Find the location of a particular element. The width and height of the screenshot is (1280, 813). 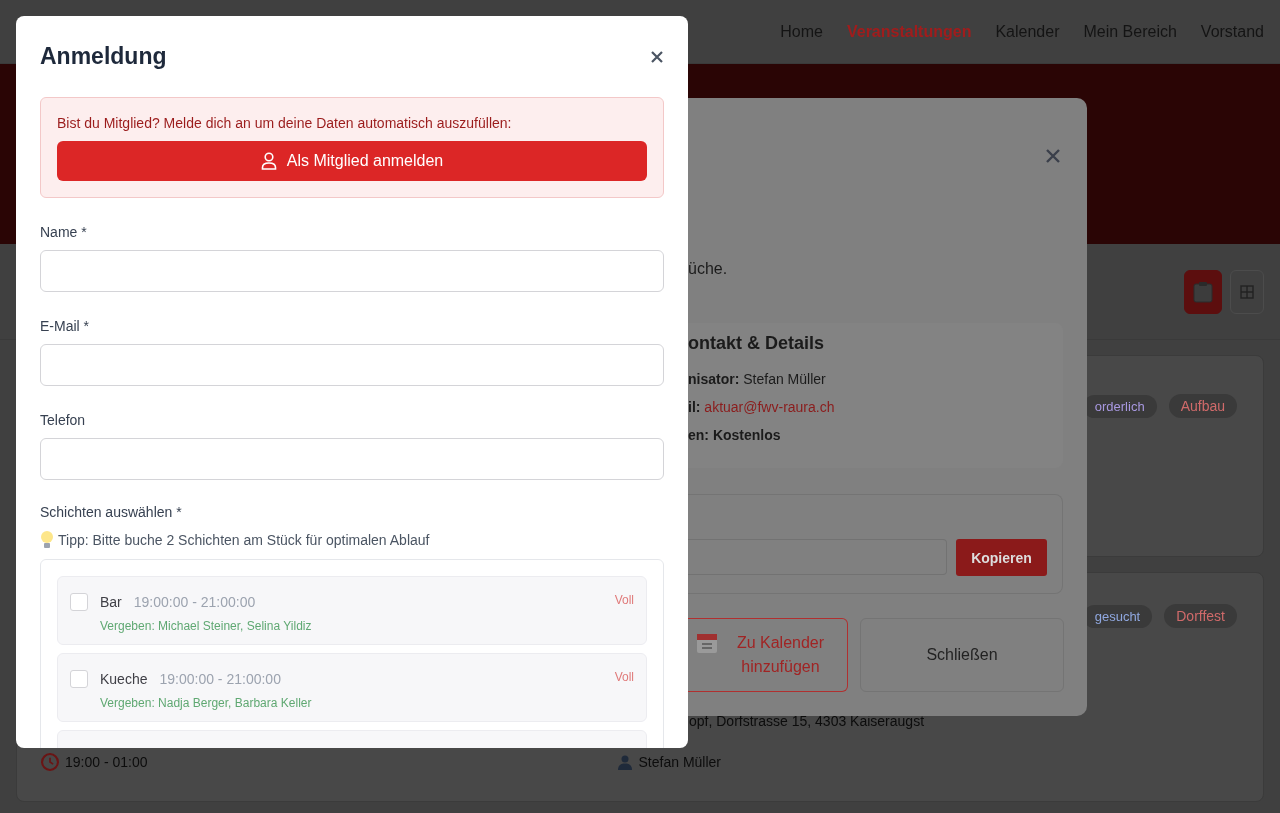

field-label: Name * is located at coordinates (64, 232).